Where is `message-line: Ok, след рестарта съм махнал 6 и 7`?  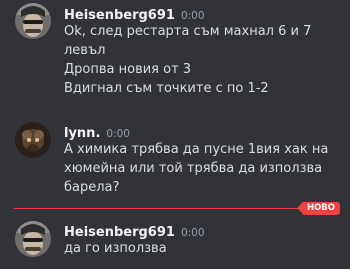 message-line: Ok, след рестарта съм махнал 6 и 7 is located at coordinates (188, 31).